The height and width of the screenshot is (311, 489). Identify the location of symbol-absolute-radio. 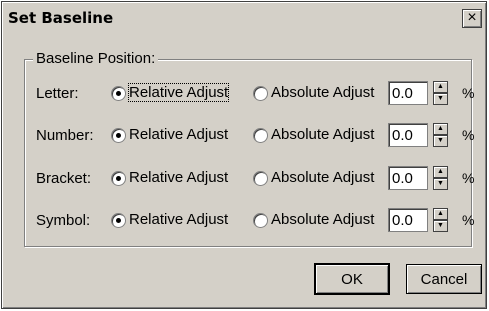
(260, 220).